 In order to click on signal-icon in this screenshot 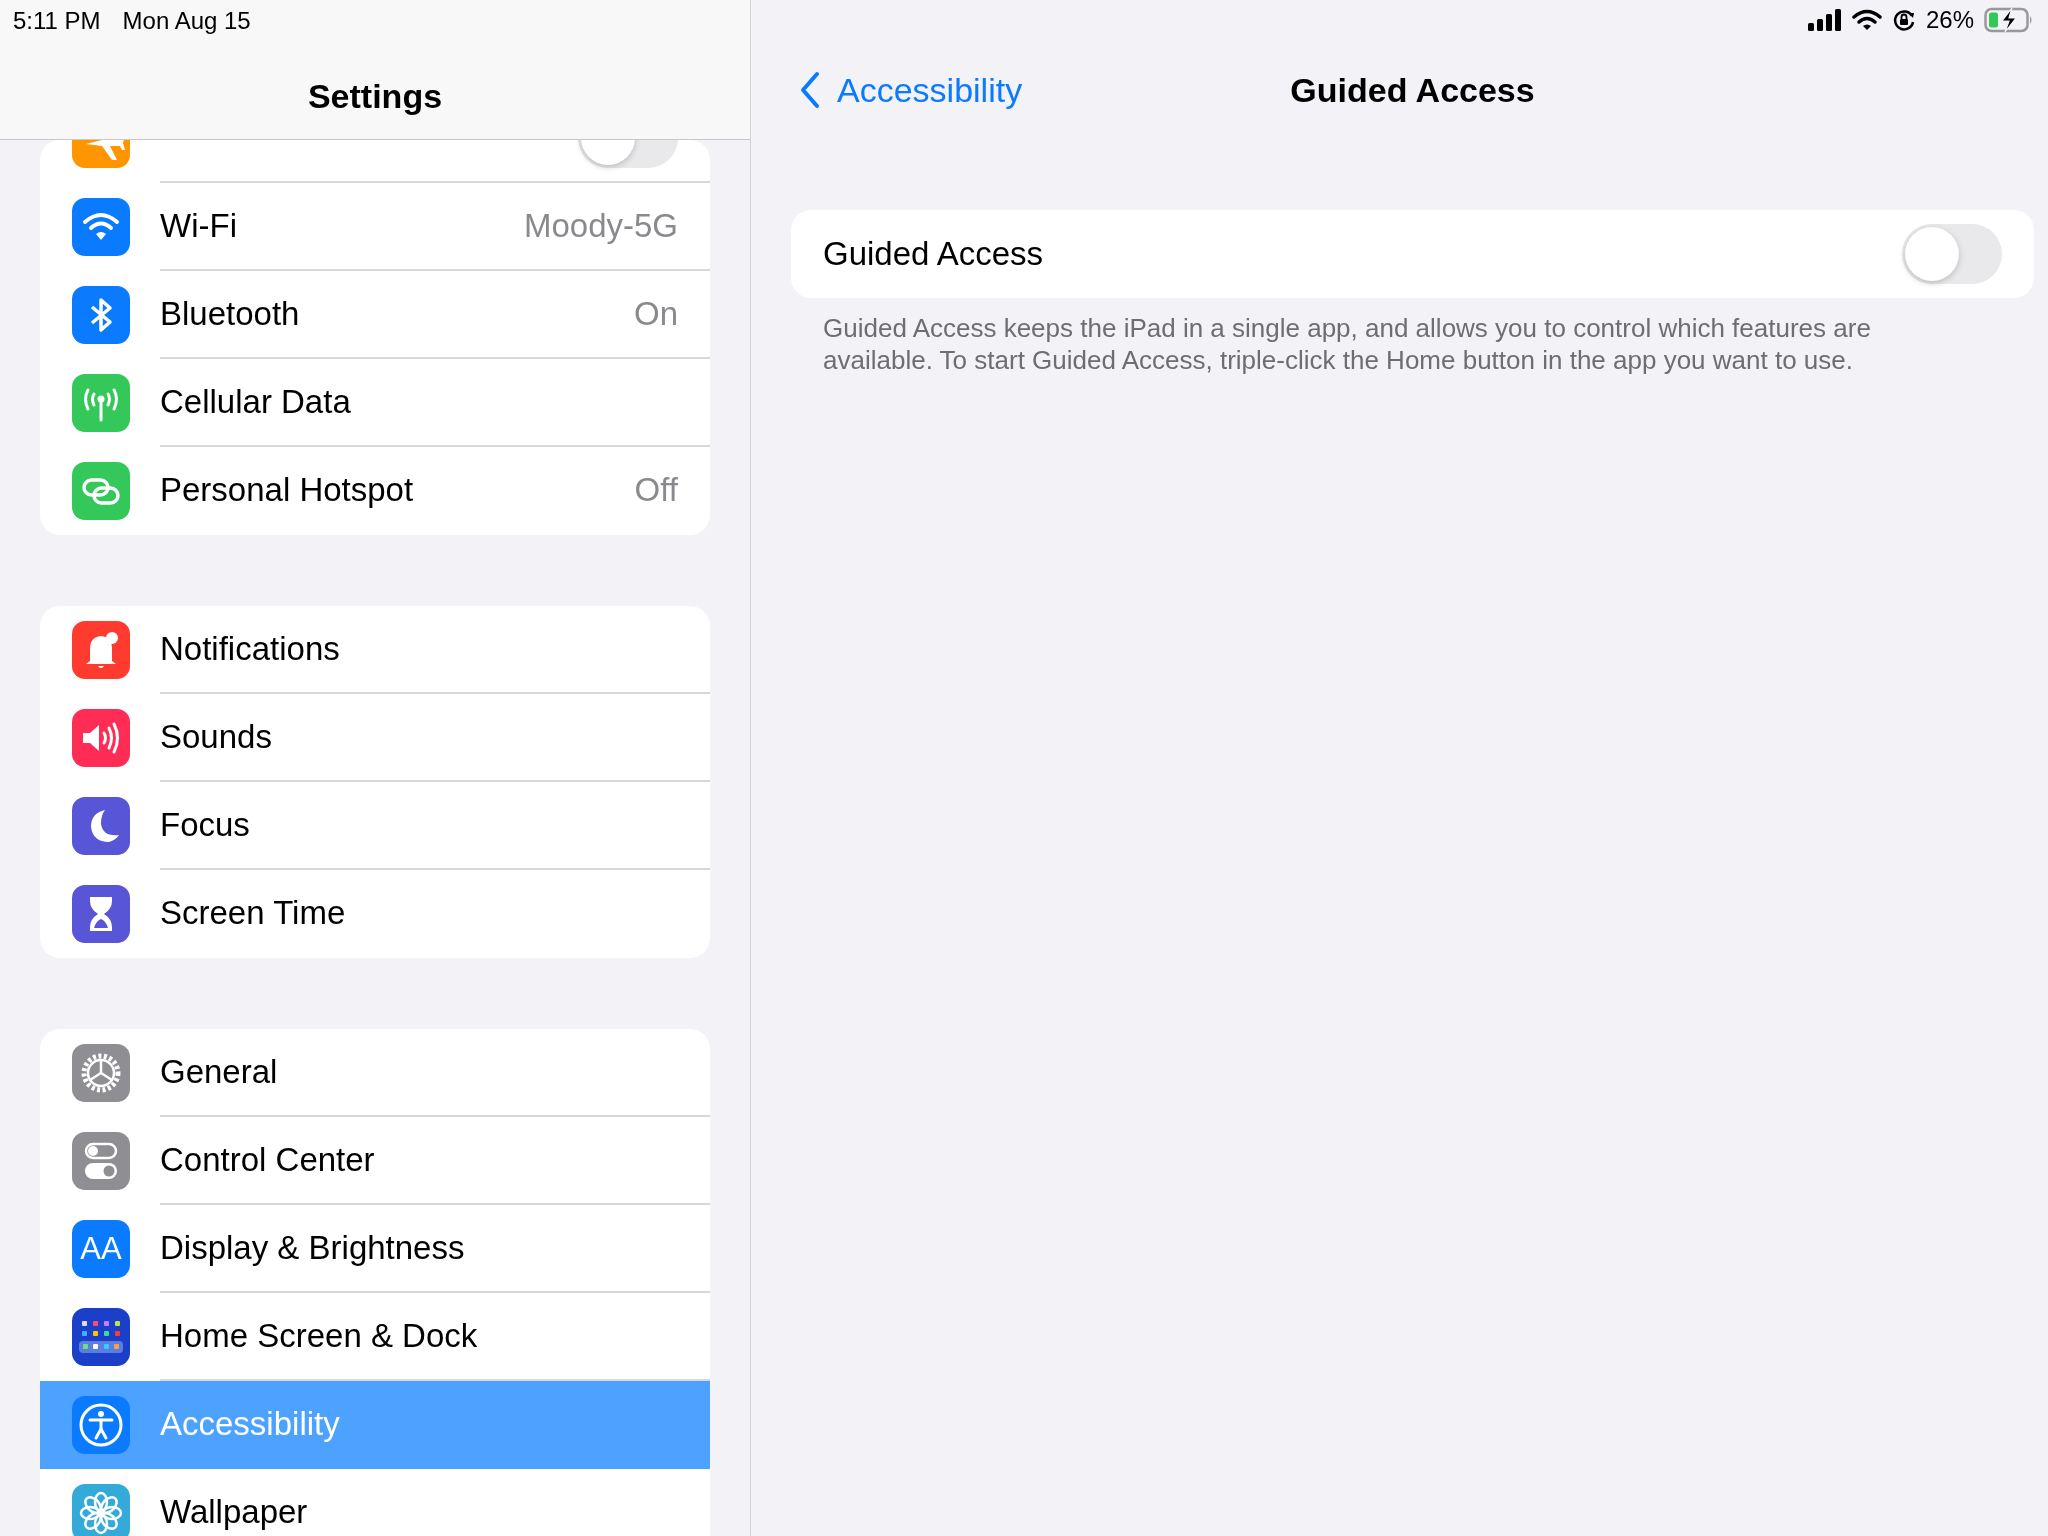, I will do `click(1824, 20)`.